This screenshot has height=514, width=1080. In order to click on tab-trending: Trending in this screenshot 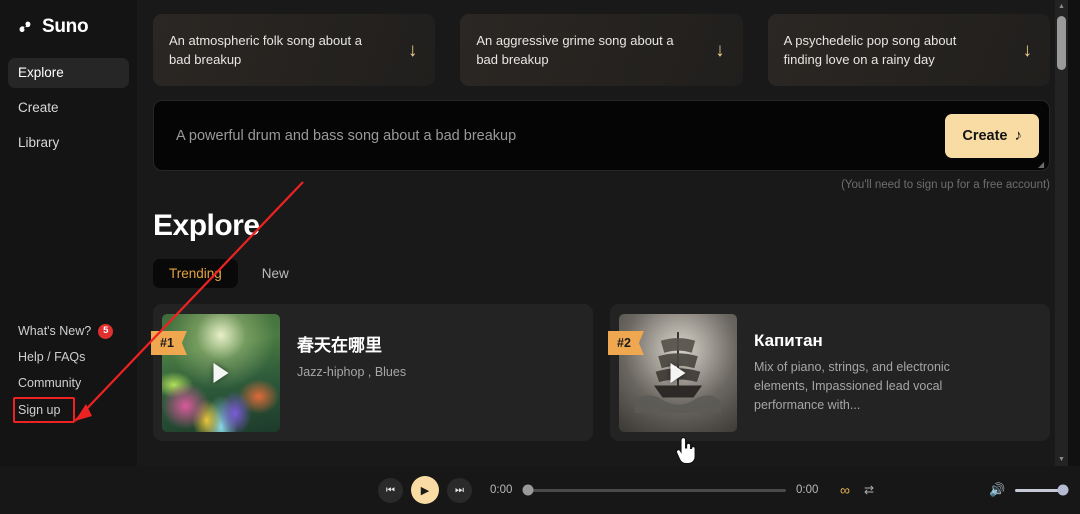, I will do `click(195, 273)`.